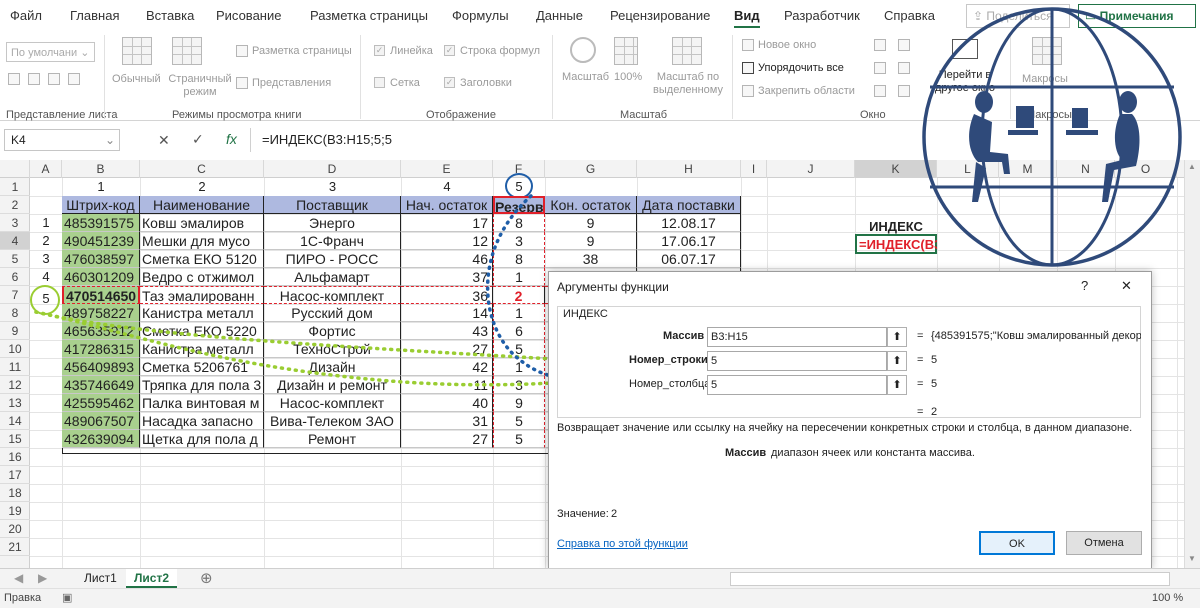 Image resolution: width=1200 pixels, height=608 pixels. I want to click on close-icon: ✕, so click(1126, 286).